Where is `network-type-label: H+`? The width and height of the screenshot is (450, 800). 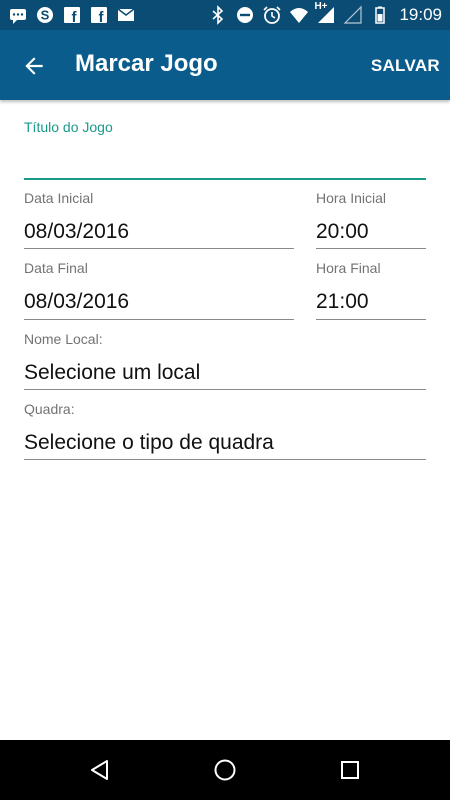
network-type-label: H+ is located at coordinates (321, 6).